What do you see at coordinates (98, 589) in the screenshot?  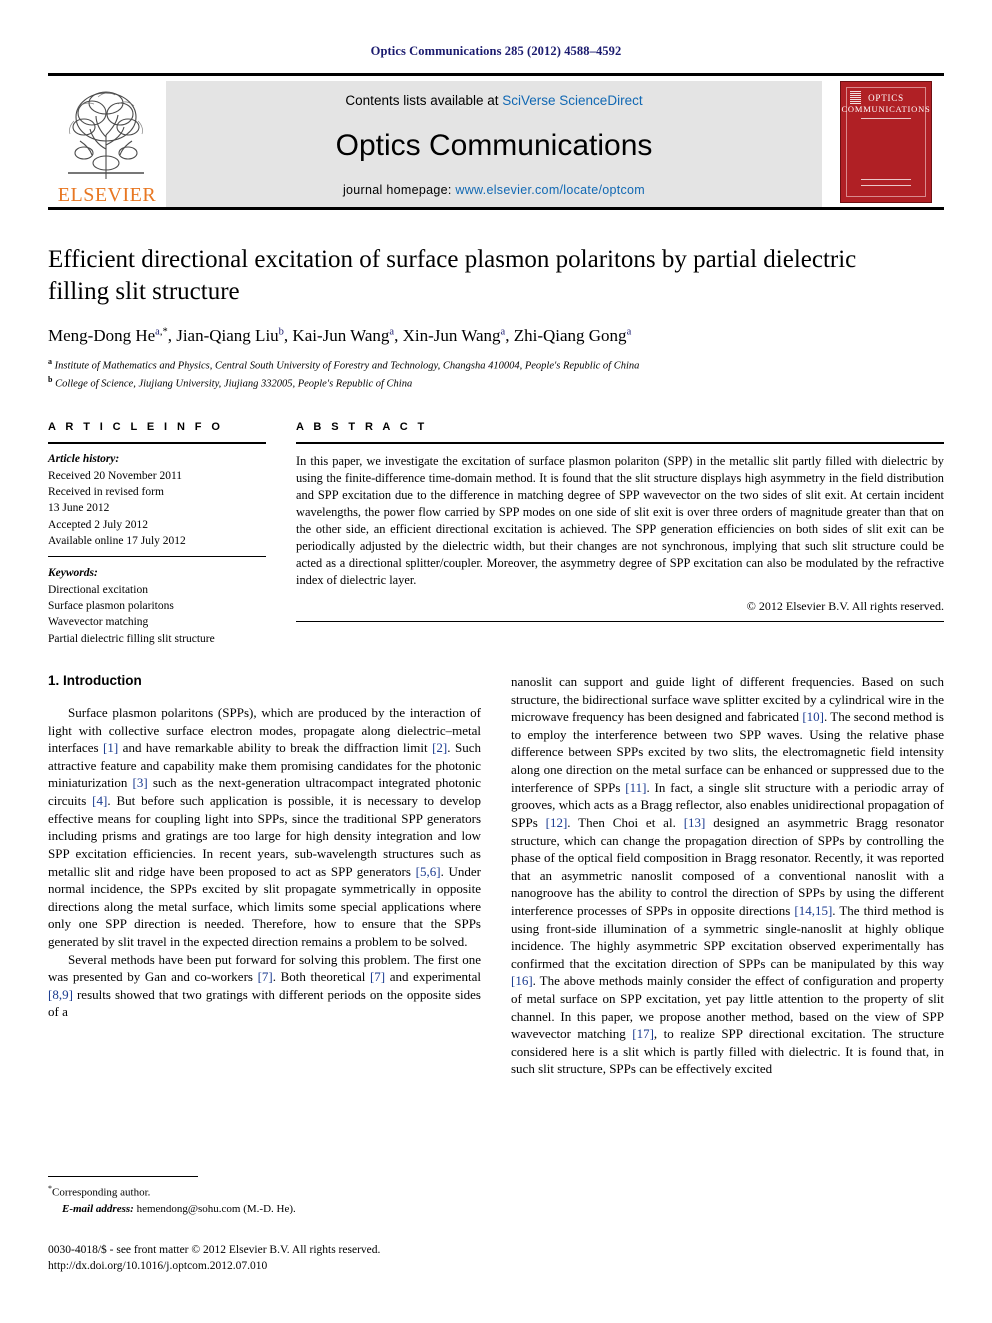 I see `keyword-item: Directional excitation` at bounding box center [98, 589].